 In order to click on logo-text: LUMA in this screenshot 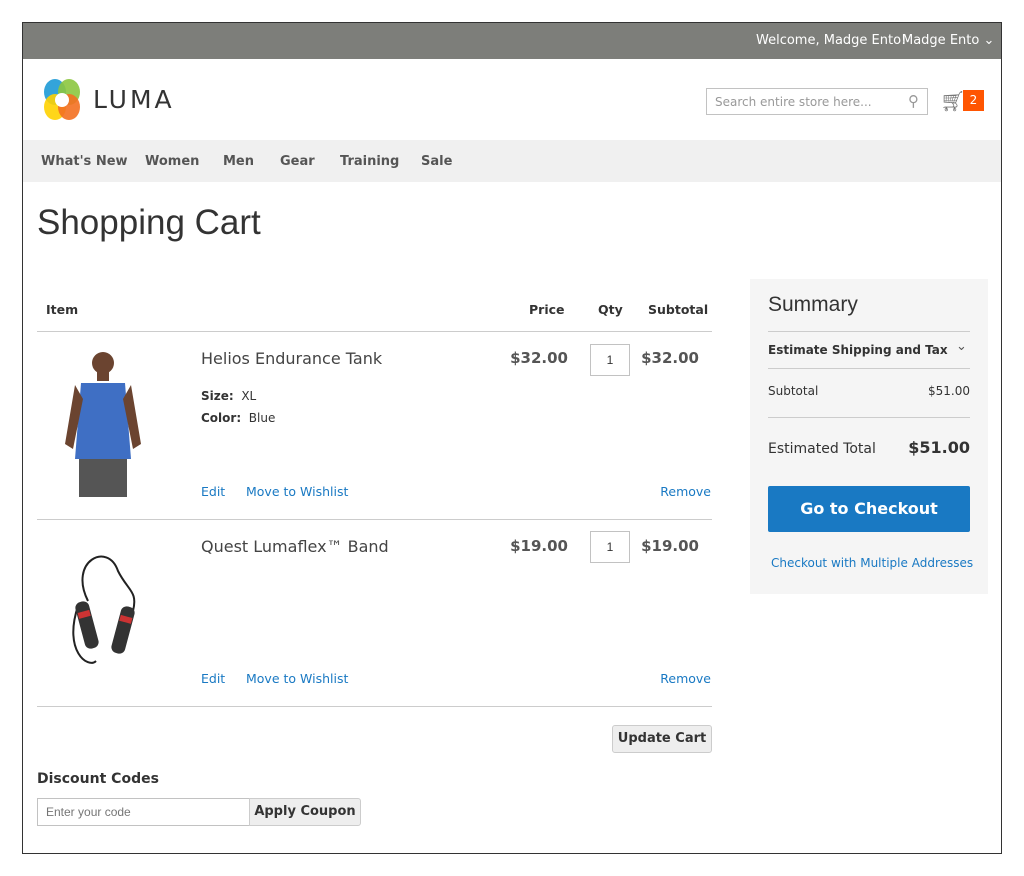, I will do `click(134, 99)`.